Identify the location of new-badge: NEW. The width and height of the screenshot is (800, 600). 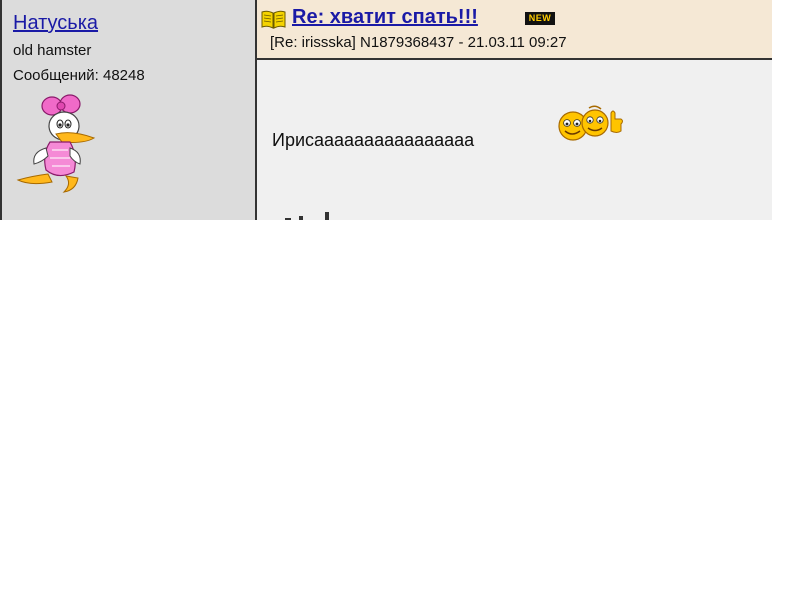
(540, 18).